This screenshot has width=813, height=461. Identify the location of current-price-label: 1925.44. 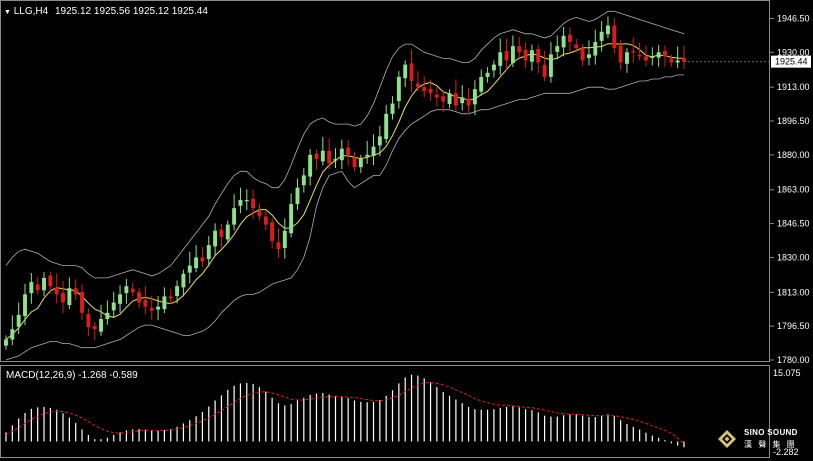
(791, 62).